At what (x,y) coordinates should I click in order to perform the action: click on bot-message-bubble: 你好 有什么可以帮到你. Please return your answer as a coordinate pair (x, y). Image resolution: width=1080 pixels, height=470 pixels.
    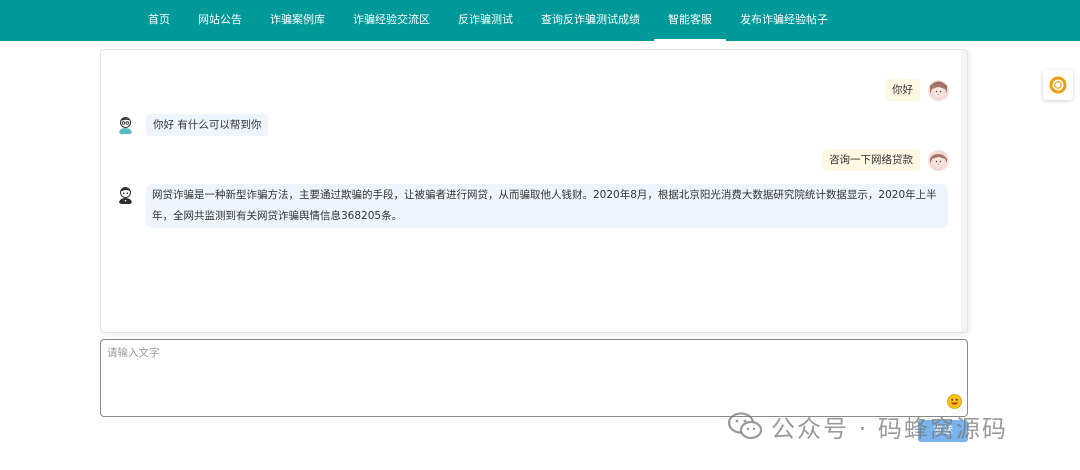
    Looking at the image, I should click on (207, 125).